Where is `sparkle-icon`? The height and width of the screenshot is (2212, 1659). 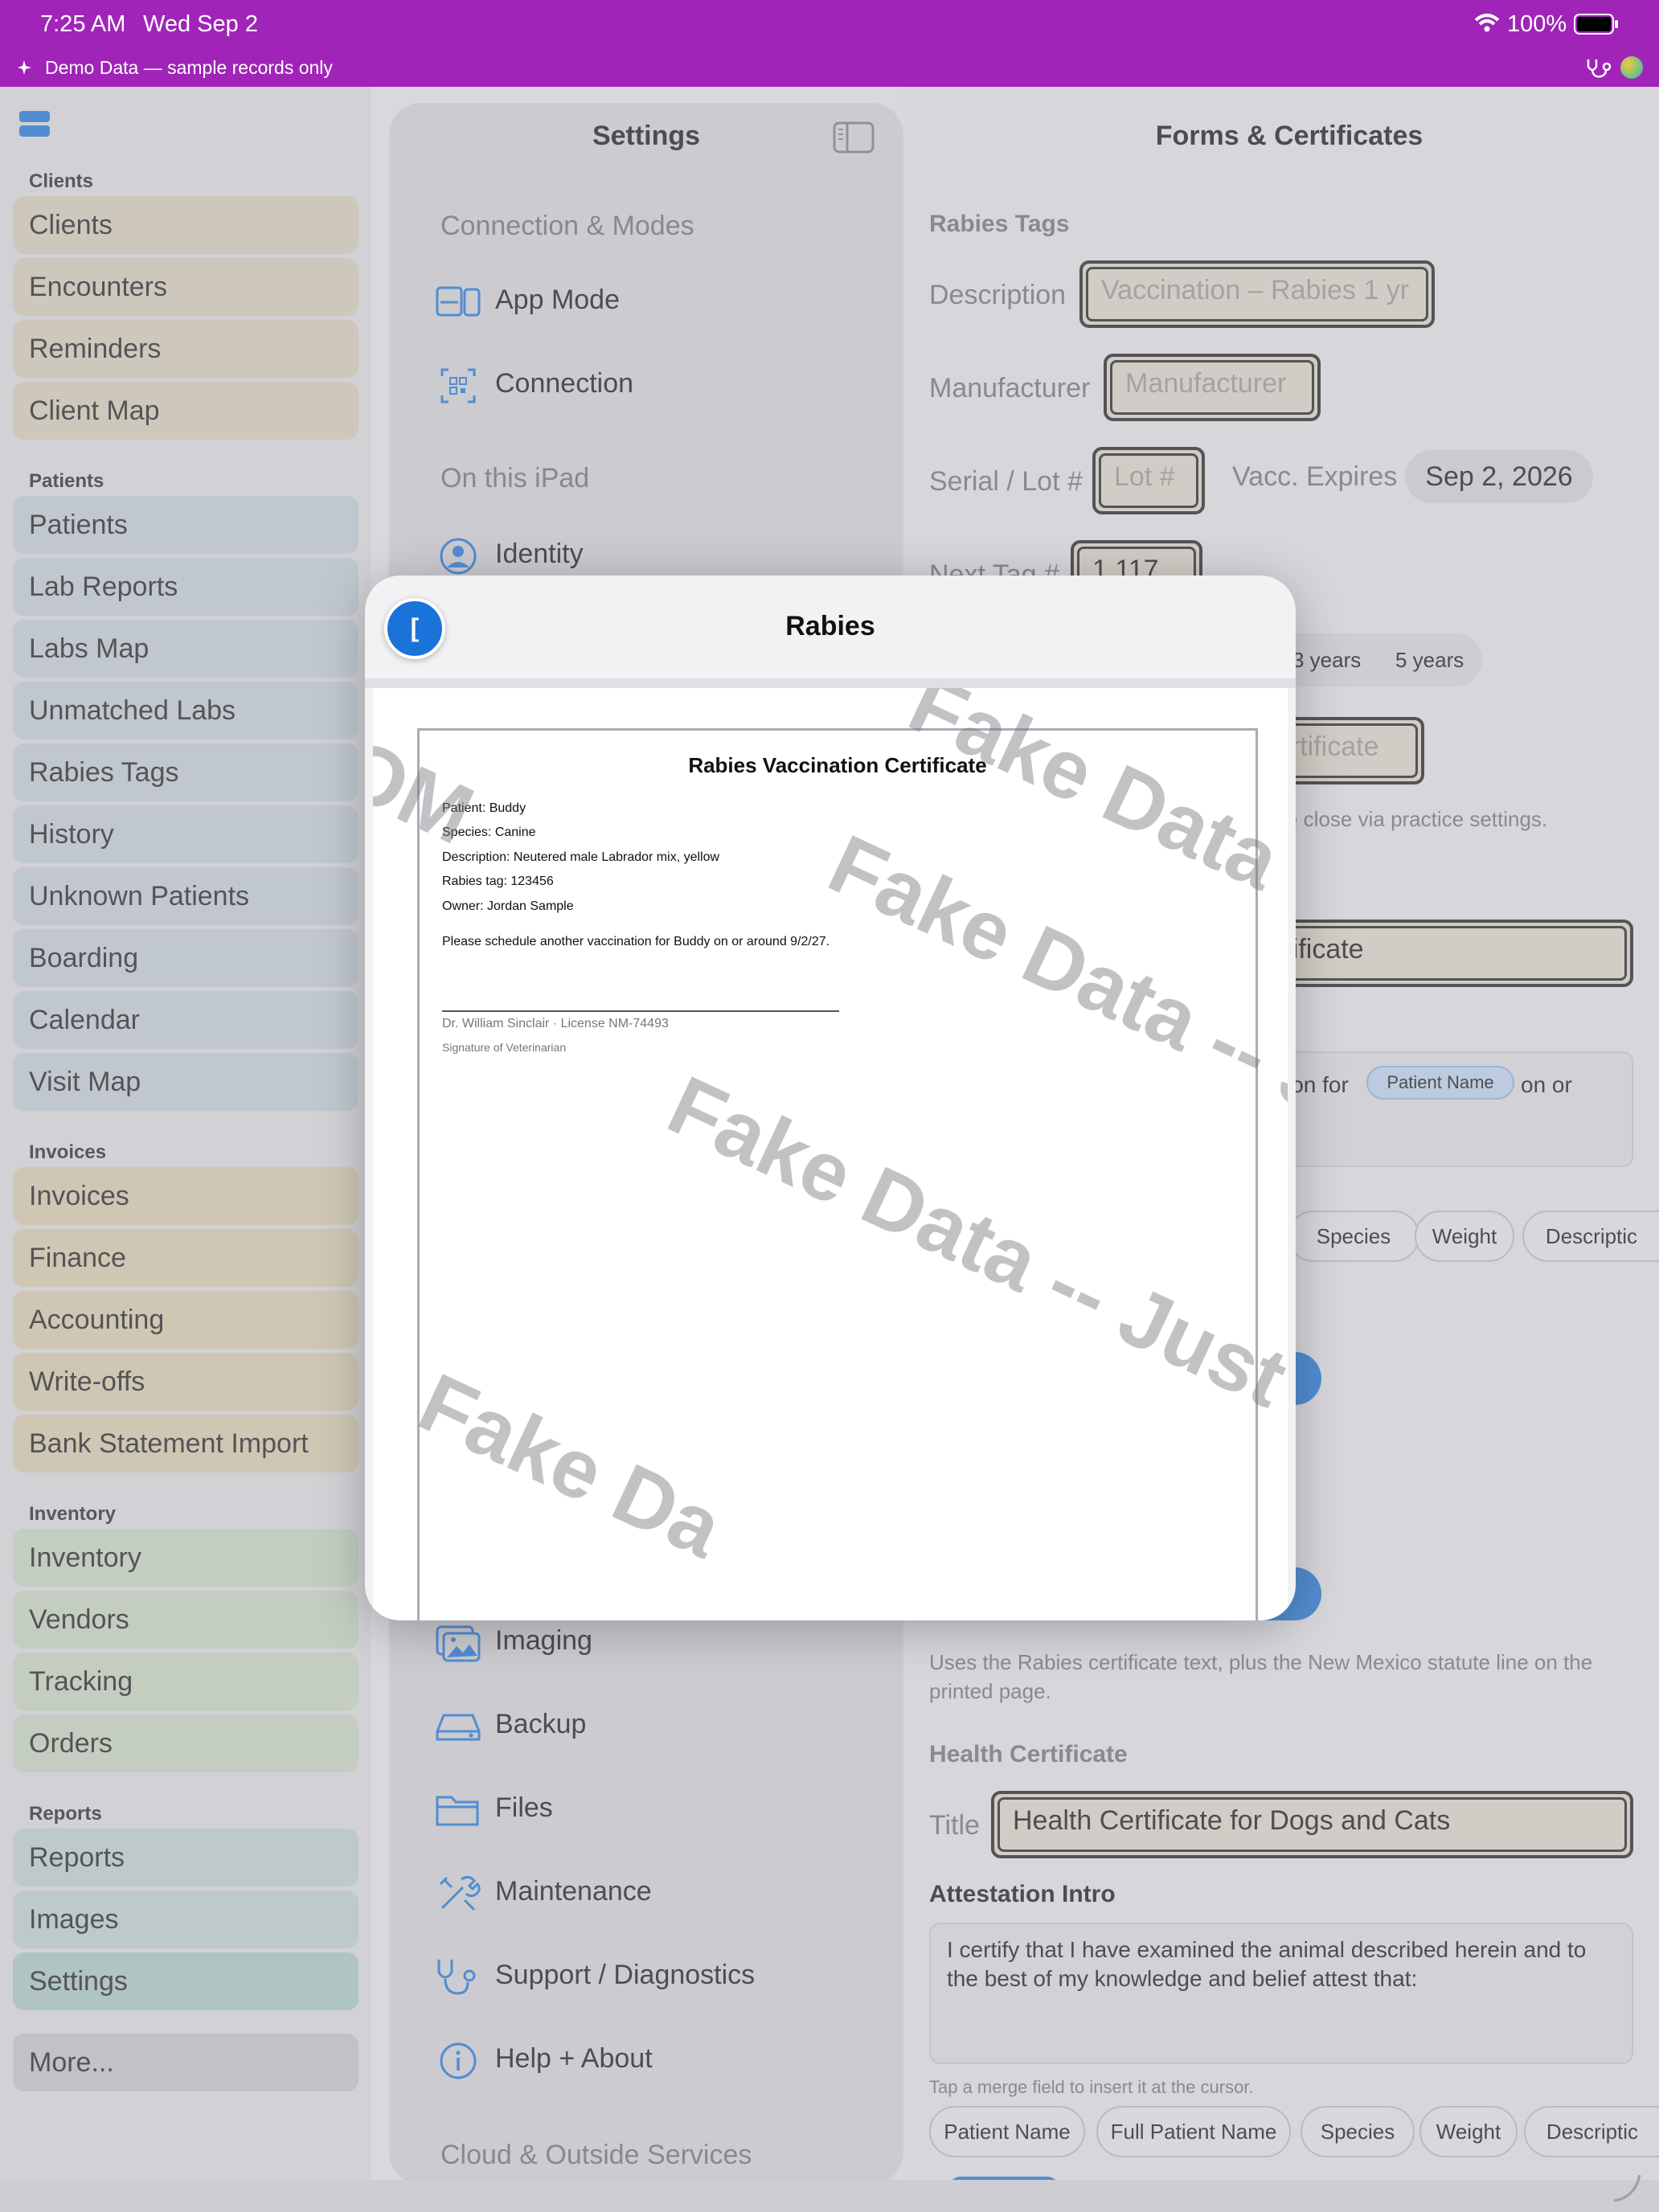 sparkle-icon is located at coordinates (26, 67).